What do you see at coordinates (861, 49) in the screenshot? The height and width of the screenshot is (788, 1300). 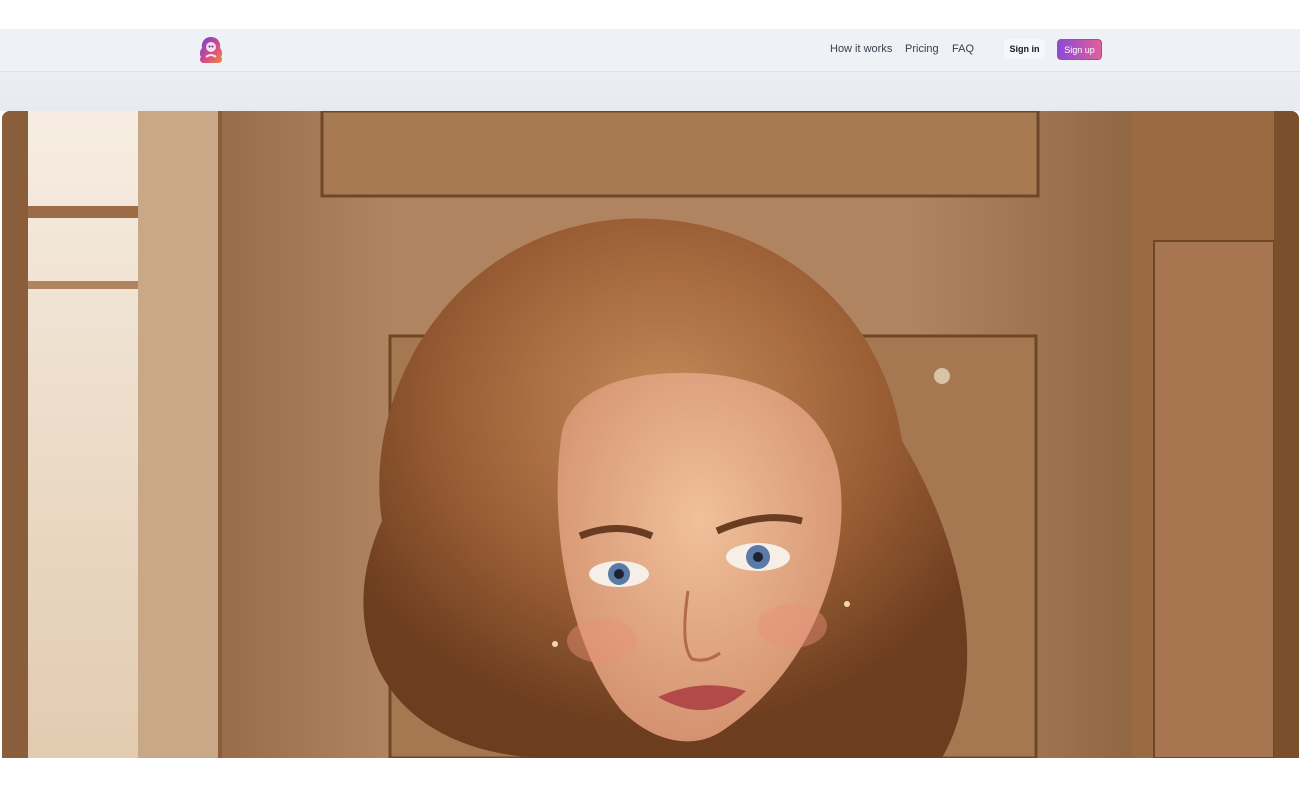 I see `nav-link-how-it-works: How it works` at bounding box center [861, 49].